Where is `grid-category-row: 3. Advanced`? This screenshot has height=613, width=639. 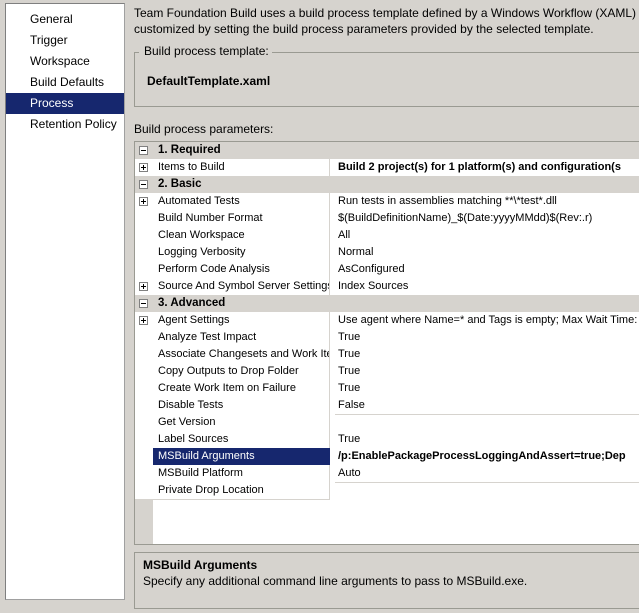
grid-category-row: 3. Advanced is located at coordinates (387, 303).